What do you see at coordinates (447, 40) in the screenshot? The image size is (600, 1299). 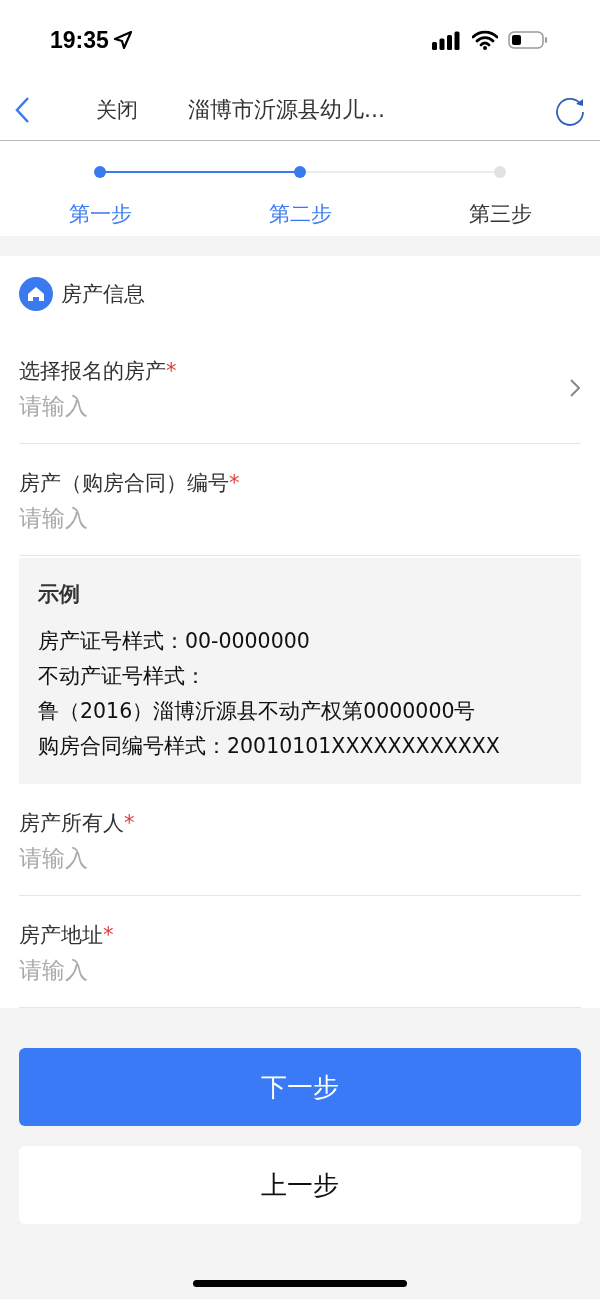 I see `signal-icon` at bounding box center [447, 40].